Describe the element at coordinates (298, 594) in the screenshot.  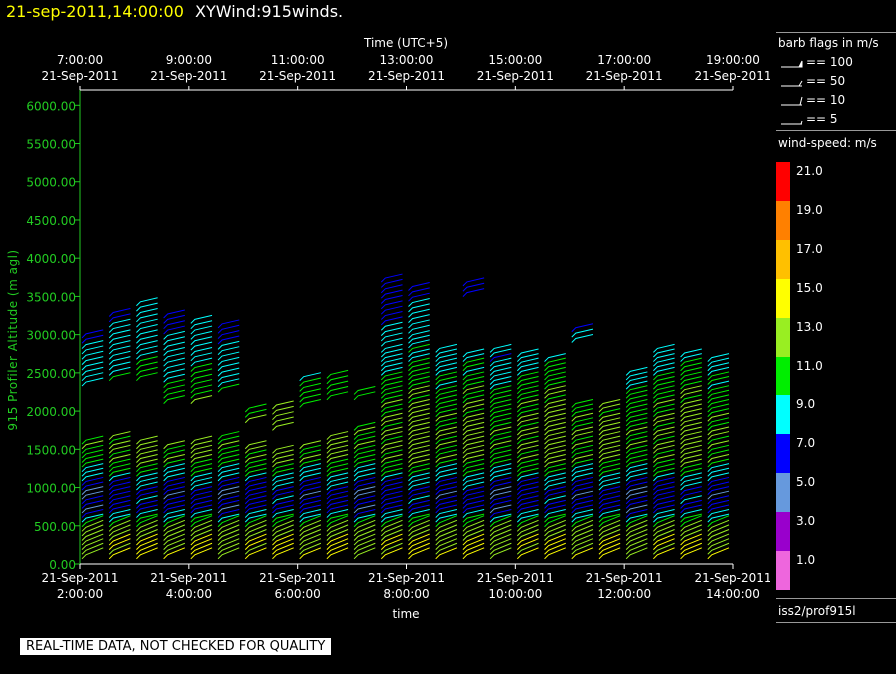
I see `x-tick-time: 6:00:00` at that location.